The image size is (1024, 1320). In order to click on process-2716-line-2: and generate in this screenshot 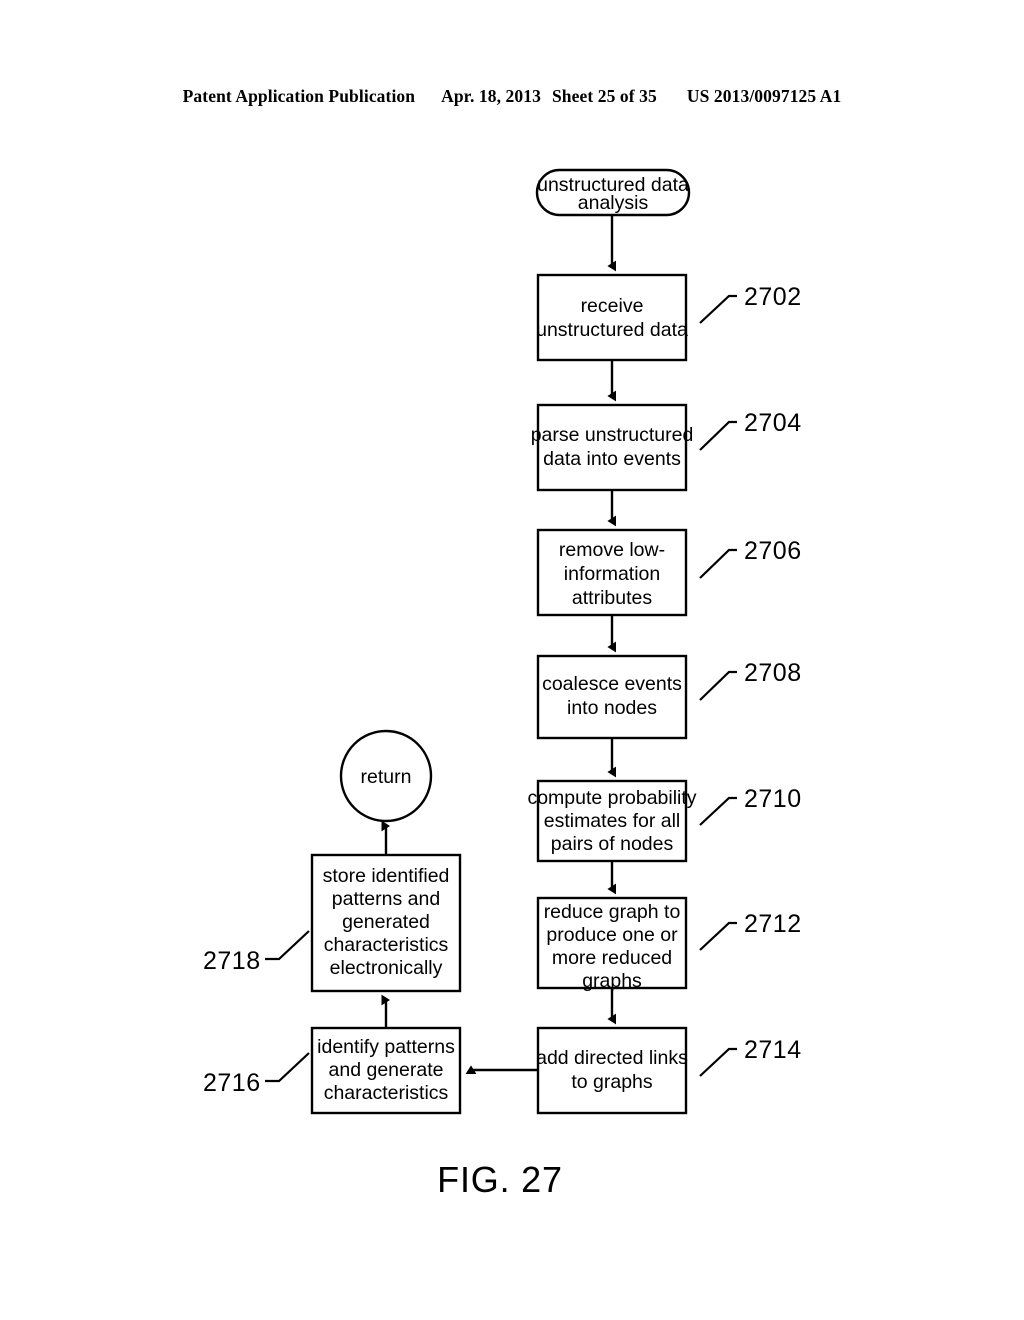, I will do `click(386, 1070)`.